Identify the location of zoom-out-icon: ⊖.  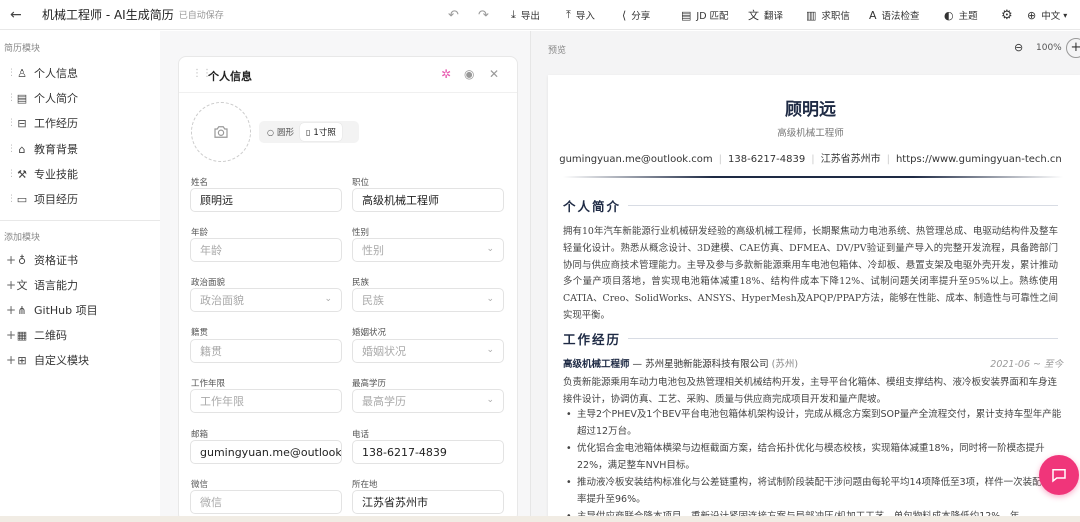
(1018, 47).